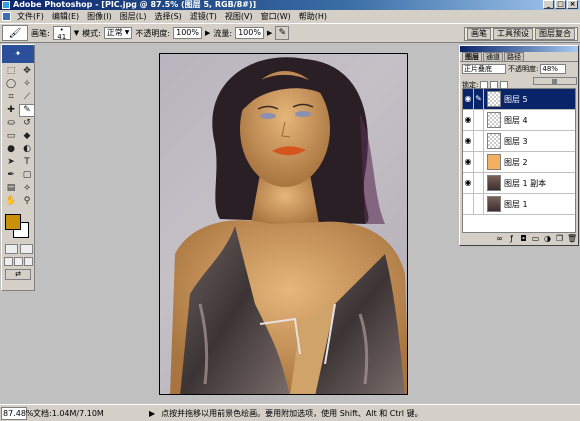 This screenshot has height=421, width=580. I want to click on healing-brush-tool-icon: ✚, so click(11, 110).